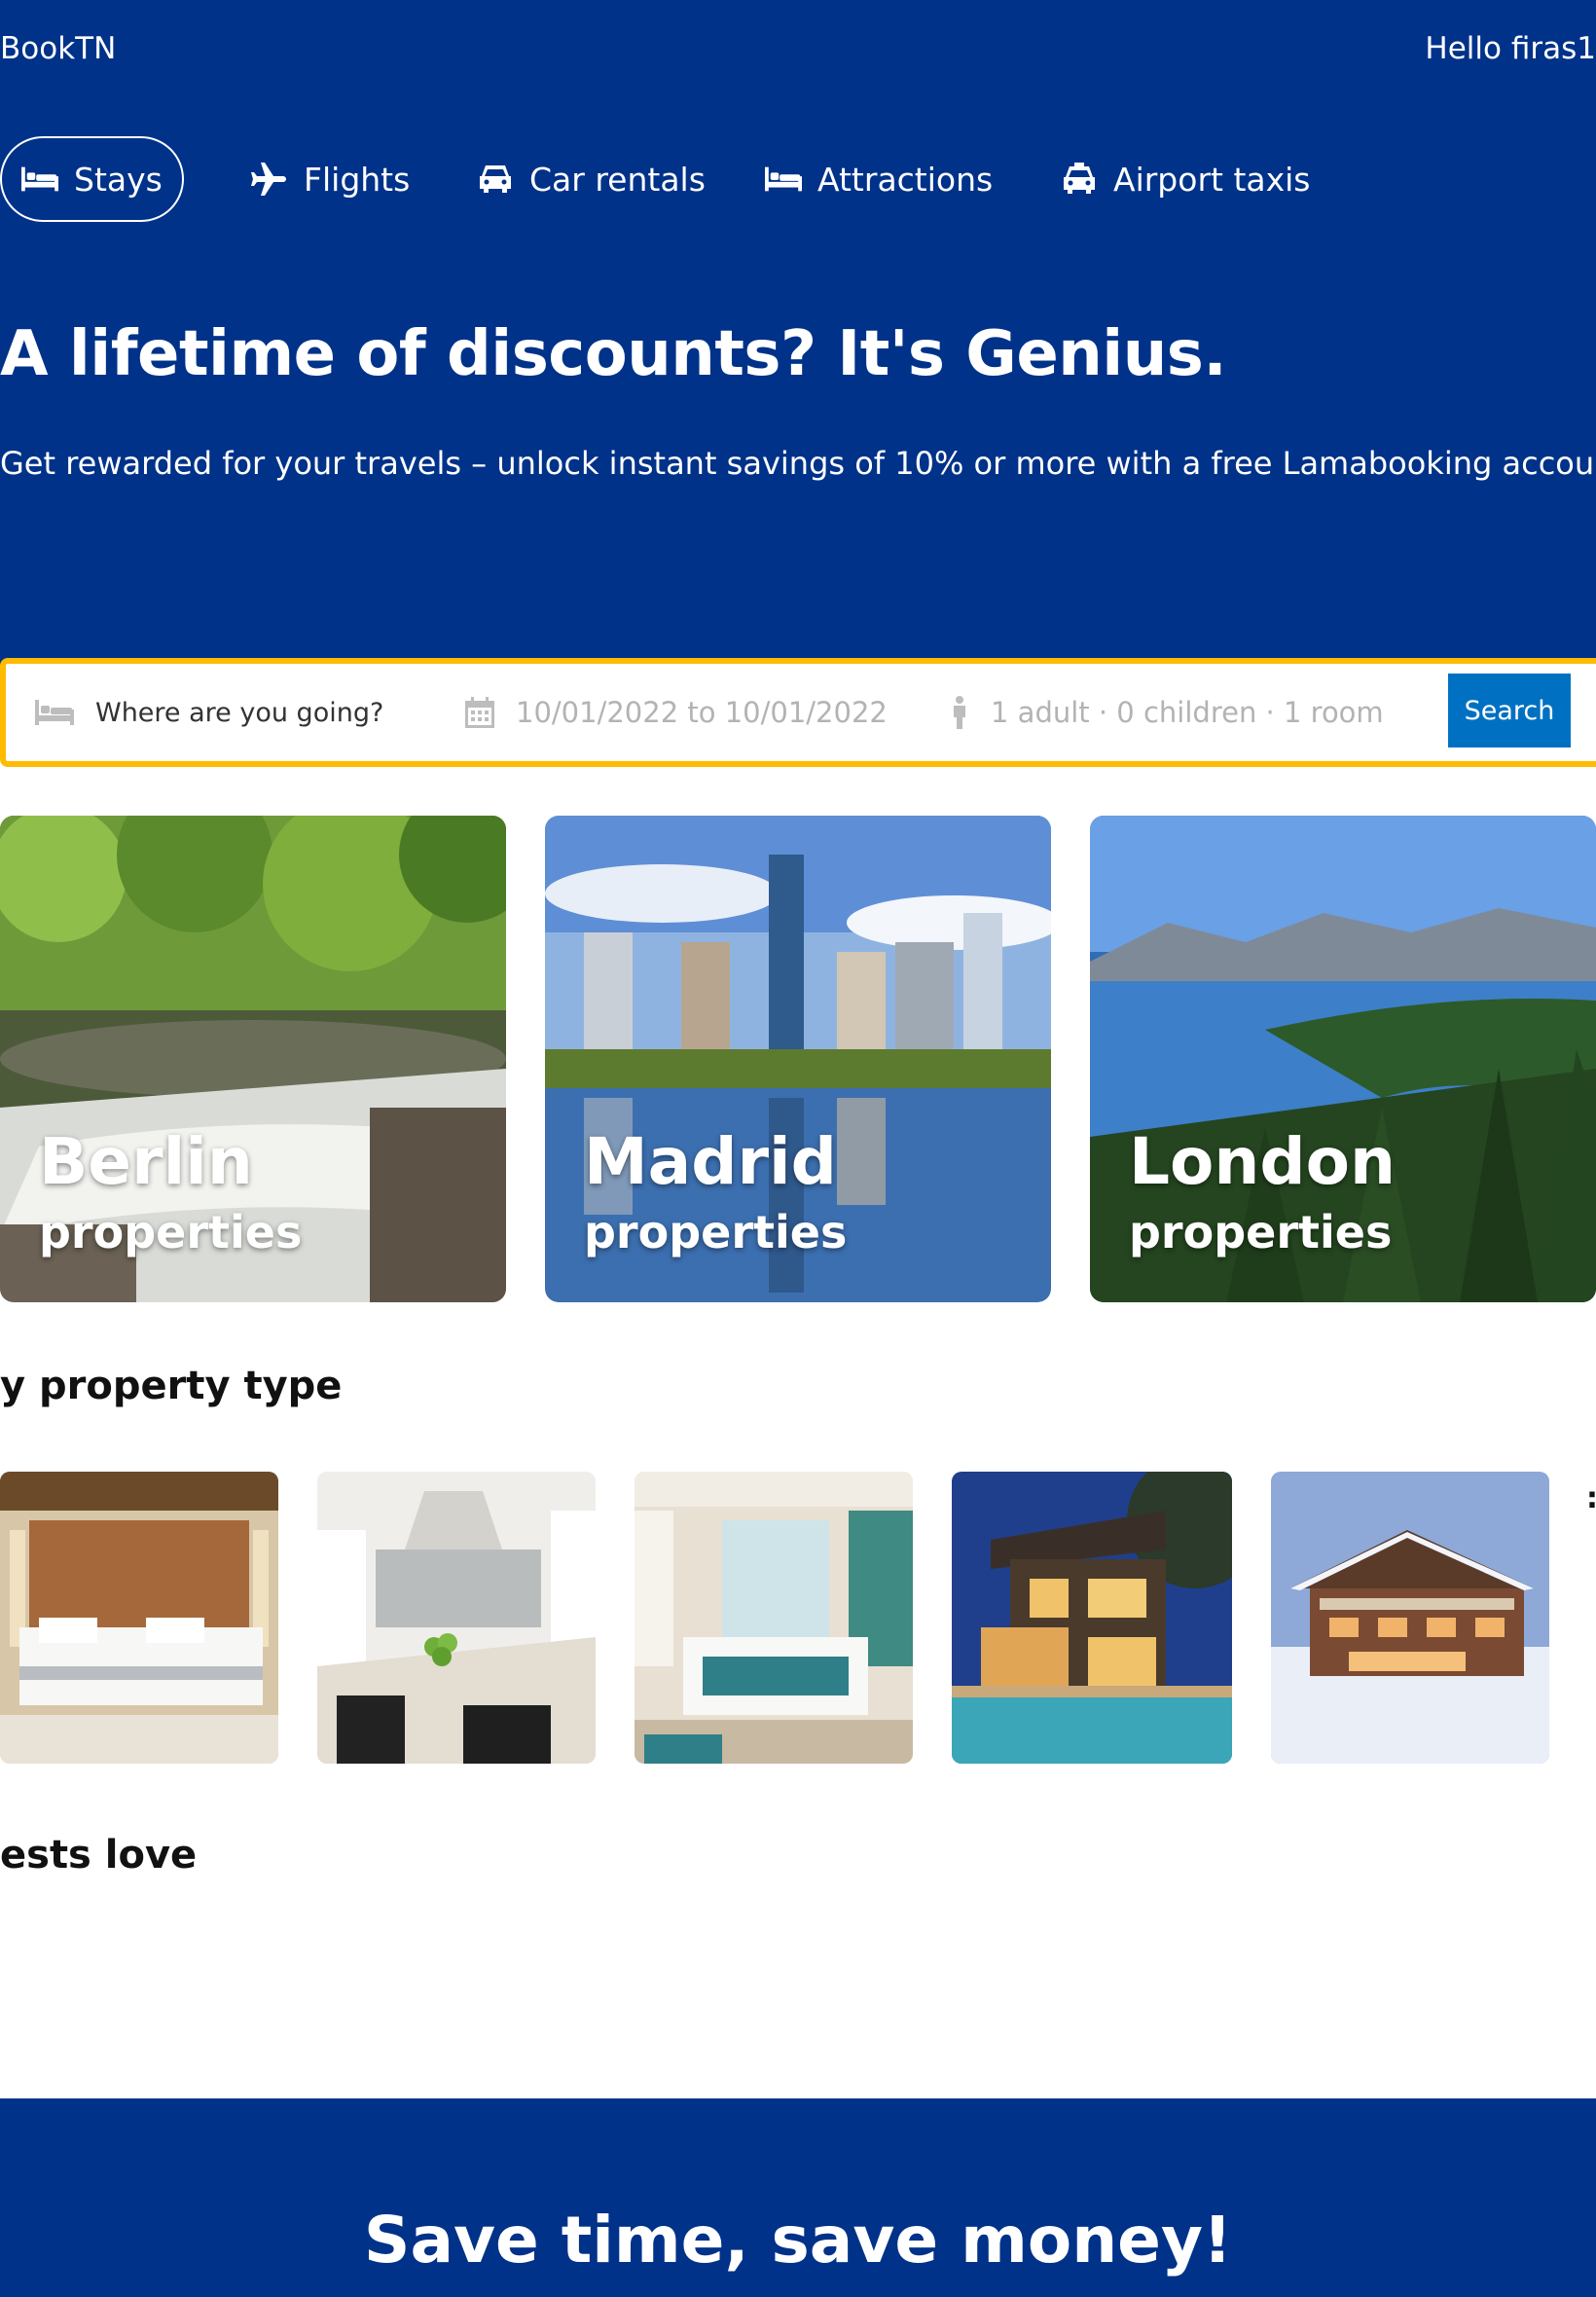  I want to click on plane-icon, so click(269, 179).